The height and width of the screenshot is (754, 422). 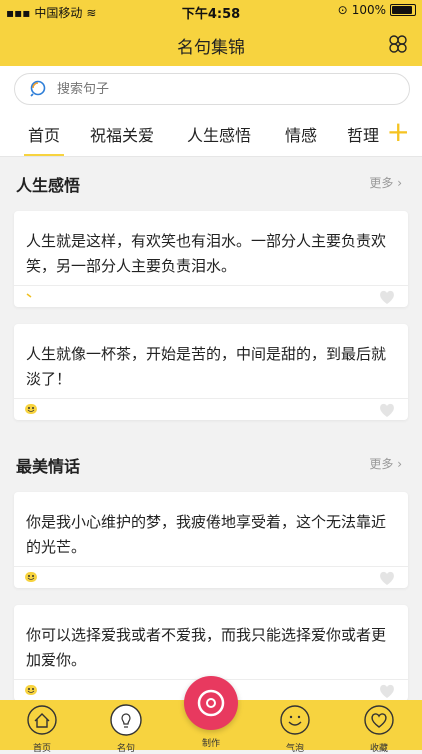 What do you see at coordinates (398, 132) in the screenshot?
I see `add-tab-icon: +` at bounding box center [398, 132].